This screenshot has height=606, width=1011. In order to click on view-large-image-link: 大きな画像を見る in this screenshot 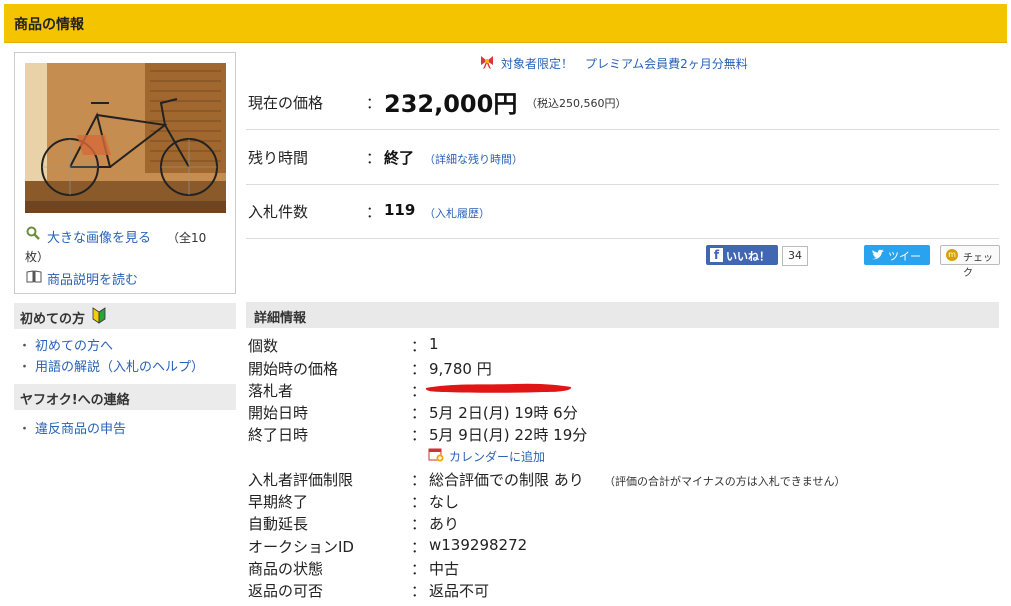, I will do `click(99, 236)`.